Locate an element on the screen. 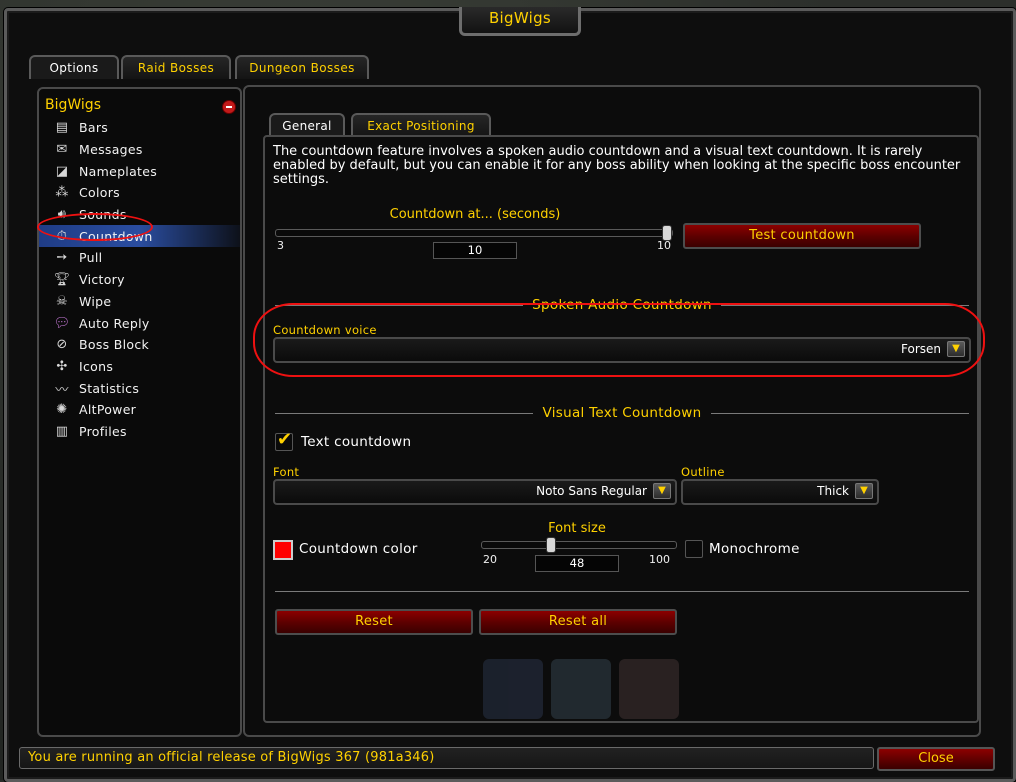  sidebar-item-label: Boss Block is located at coordinates (114, 345).